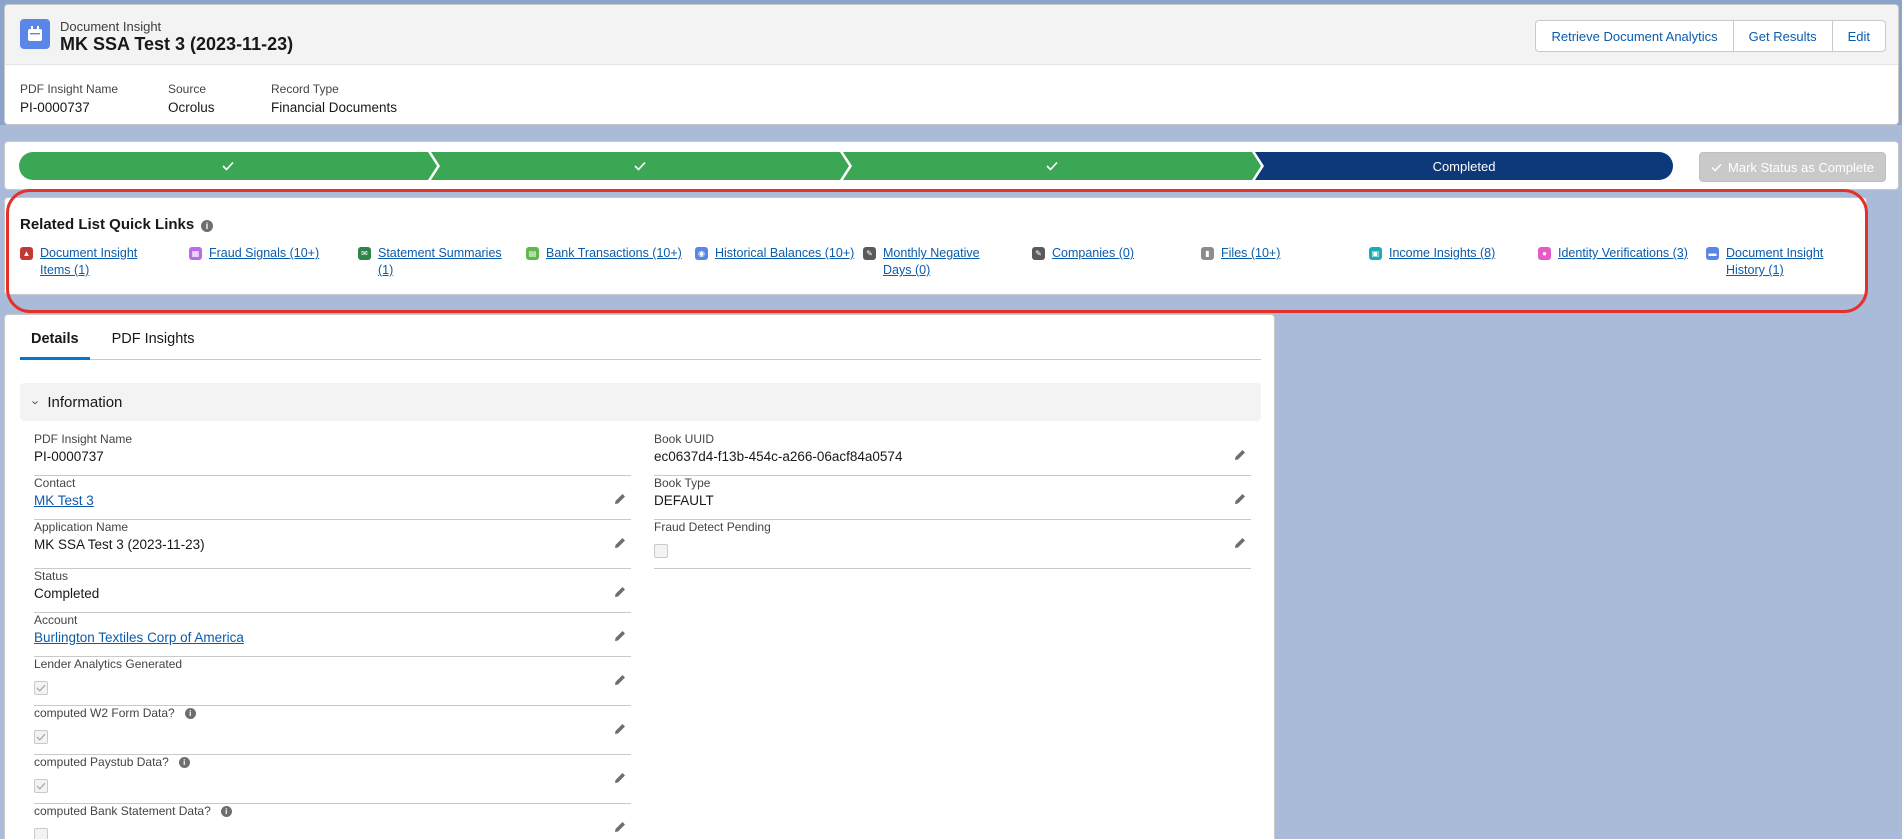  What do you see at coordinates (139, 637) in the screenshot?
I see `account-link: Burlington Textiles Corp of America` at bounding box center [139, 637].